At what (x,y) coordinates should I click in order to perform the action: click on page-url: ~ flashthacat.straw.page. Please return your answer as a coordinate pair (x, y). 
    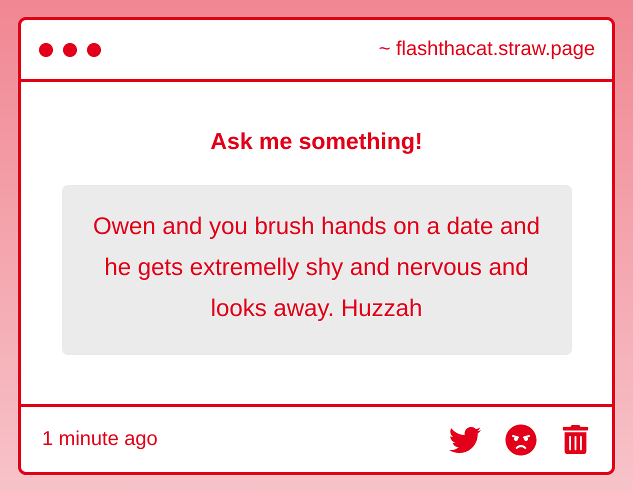
    Looking at the image, I should click on (486, 49).